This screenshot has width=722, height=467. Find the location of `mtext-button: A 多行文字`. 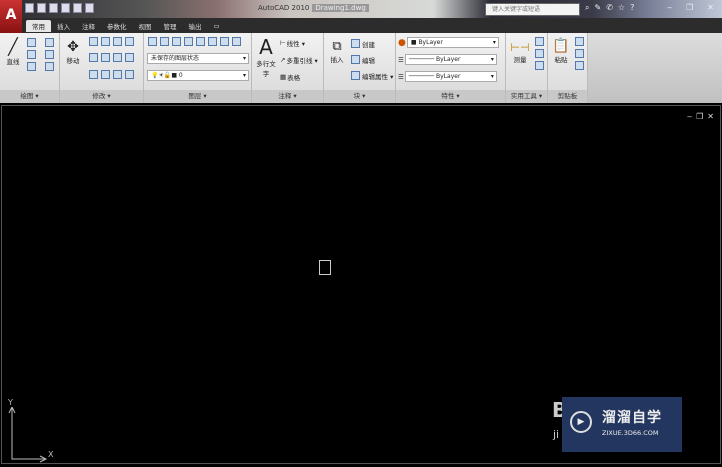

mtext-button: A 多行文字 is located at coordinates (266, 57).